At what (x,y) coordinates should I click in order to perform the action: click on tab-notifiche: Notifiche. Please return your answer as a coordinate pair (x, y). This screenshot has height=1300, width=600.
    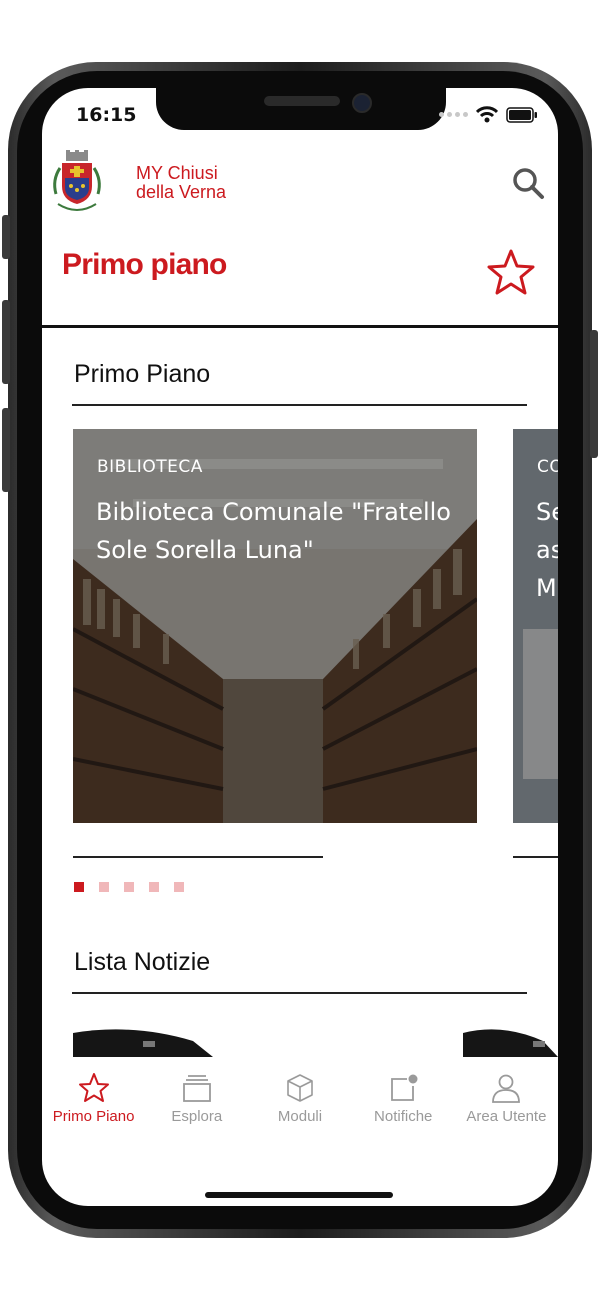
    Looking at the image, I should click on (403, 1106).